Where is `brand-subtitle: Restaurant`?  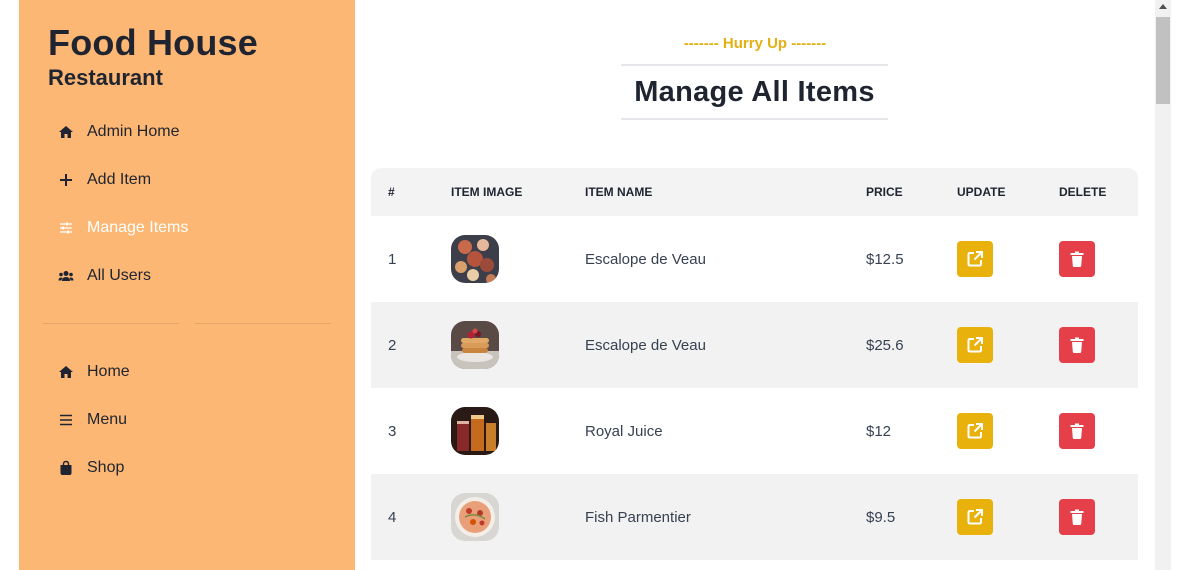 brand-subtitle: Restaurant is located at coordinates (105, 77).